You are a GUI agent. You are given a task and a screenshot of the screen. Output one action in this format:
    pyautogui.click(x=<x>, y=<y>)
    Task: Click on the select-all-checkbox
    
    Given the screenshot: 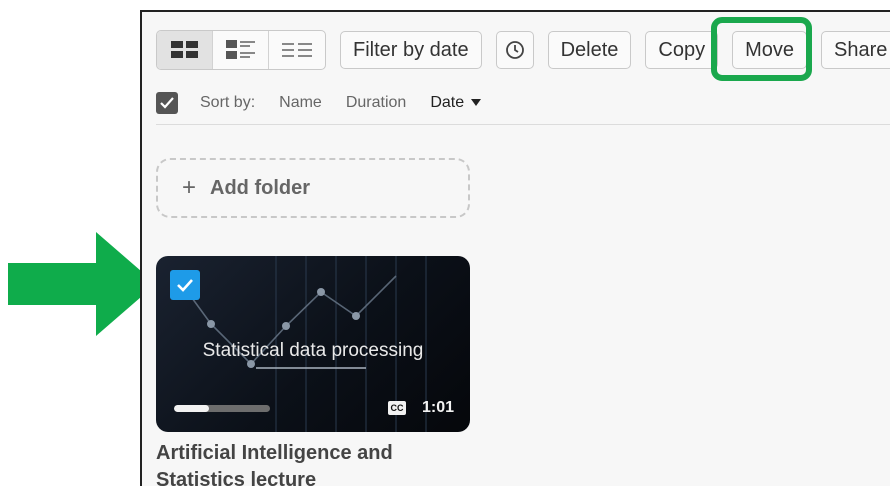 What is the action you would take?
    pyautogui.click(x=167, y=103)
    